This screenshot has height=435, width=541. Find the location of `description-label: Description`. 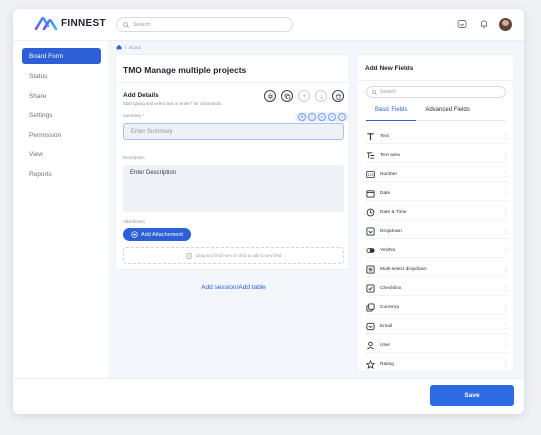

description-label: Description is located at coordinates (134, 157).